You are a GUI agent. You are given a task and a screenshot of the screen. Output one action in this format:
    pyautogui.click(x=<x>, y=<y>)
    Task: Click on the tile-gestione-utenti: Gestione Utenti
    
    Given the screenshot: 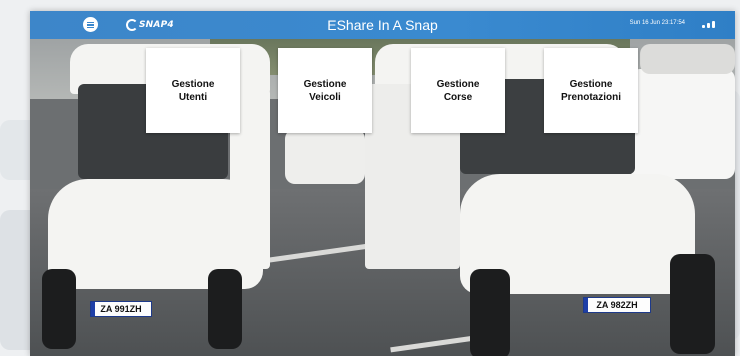 What is the action you would take?
    pyautogui.click(x=193, y=90)
    